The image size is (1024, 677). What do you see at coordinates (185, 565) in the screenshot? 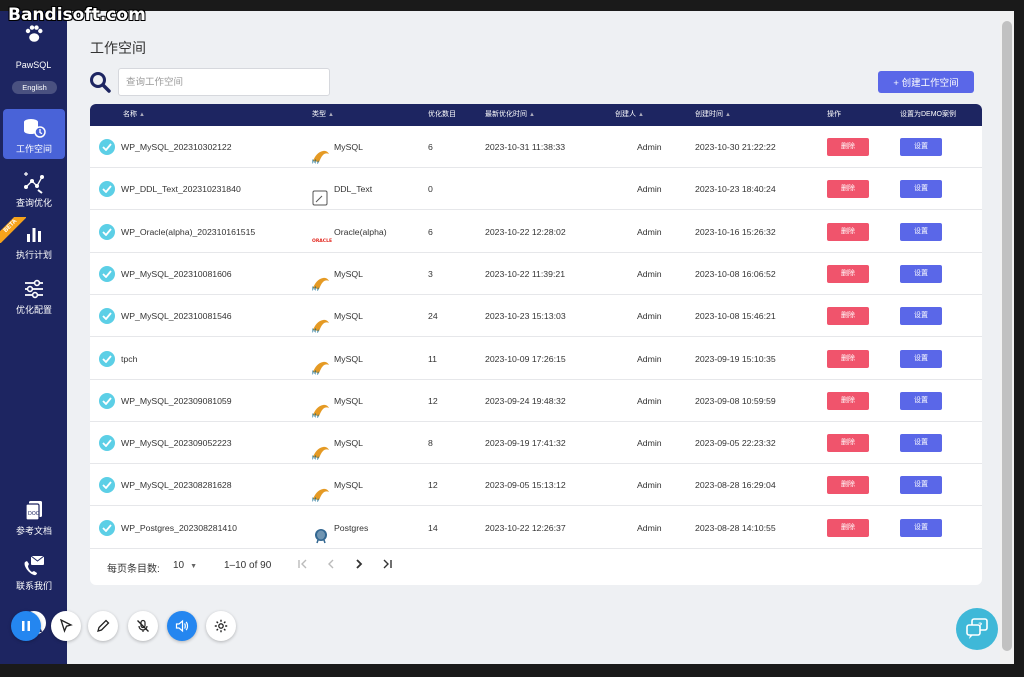
I see `per-page-select: 10 ▼` at bounding box center [185, 565].